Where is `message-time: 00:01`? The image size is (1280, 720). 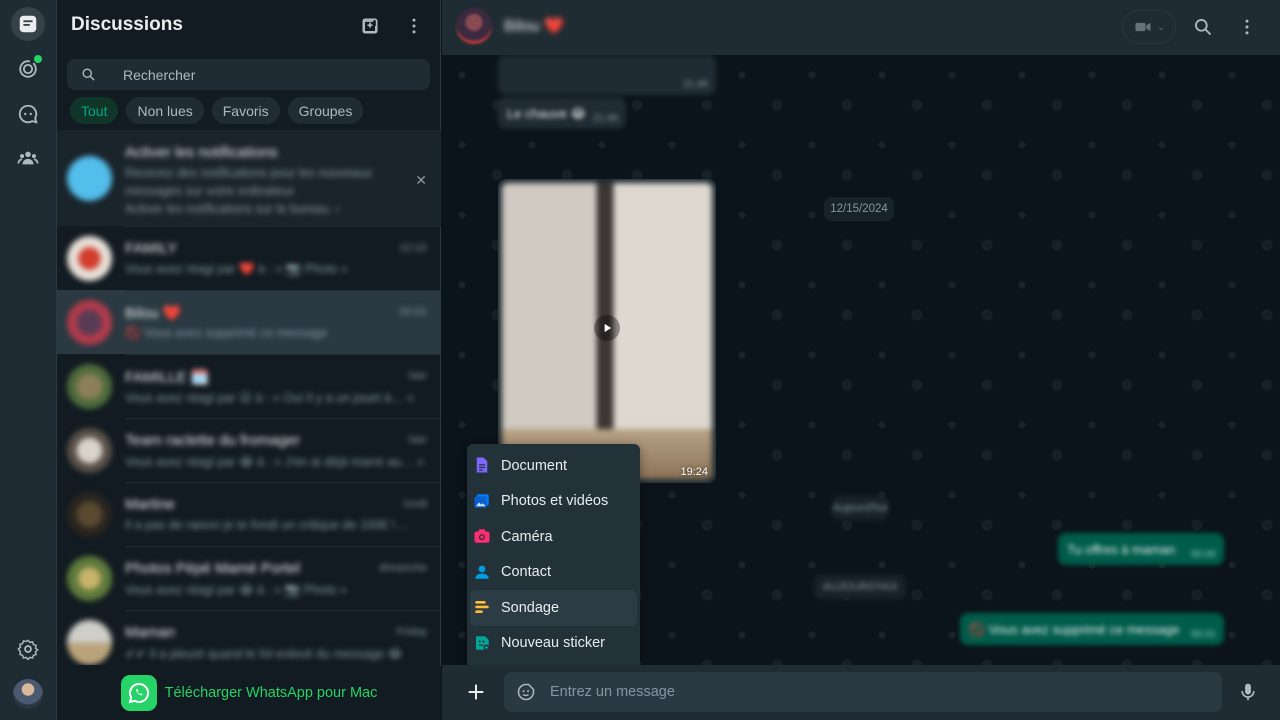
message-time: 00:01 is located at coordinates (1203, 634).